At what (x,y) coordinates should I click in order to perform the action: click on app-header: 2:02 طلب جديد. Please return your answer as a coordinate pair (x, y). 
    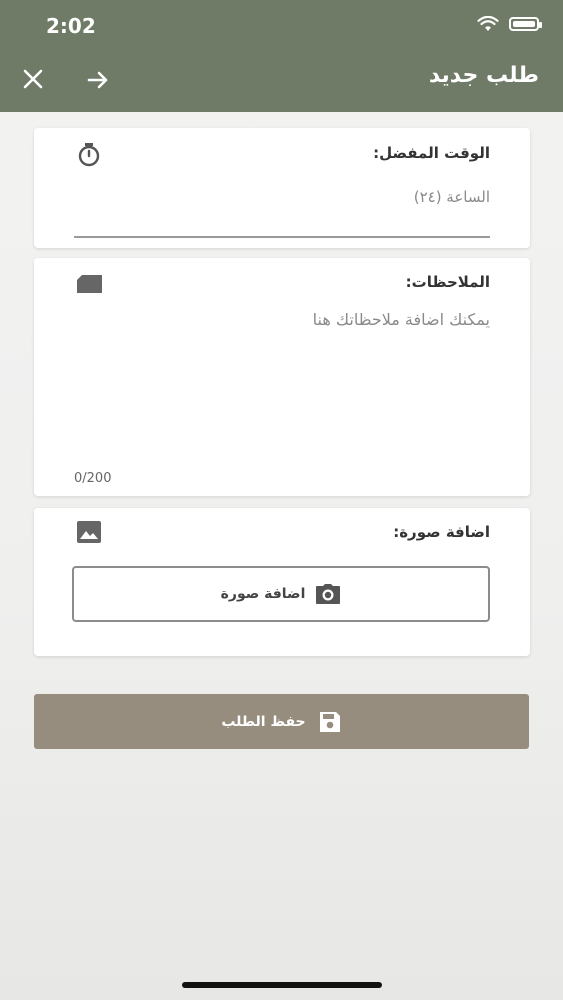
    Looking at the image, I should click on (281, 56).